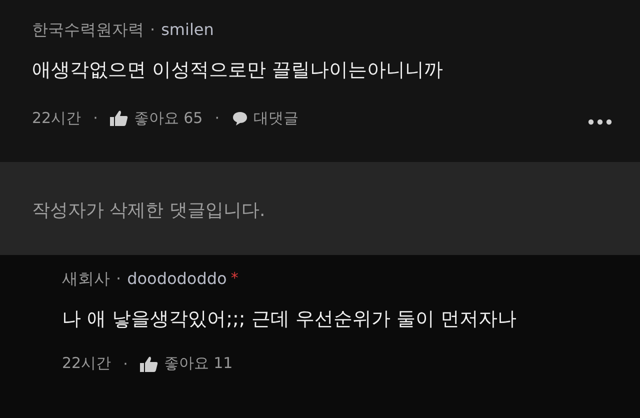  What do you see at coordinates (240, 118) in the screenshot?
I see `speech-bubble-icon` at bounding box center [240, 118].